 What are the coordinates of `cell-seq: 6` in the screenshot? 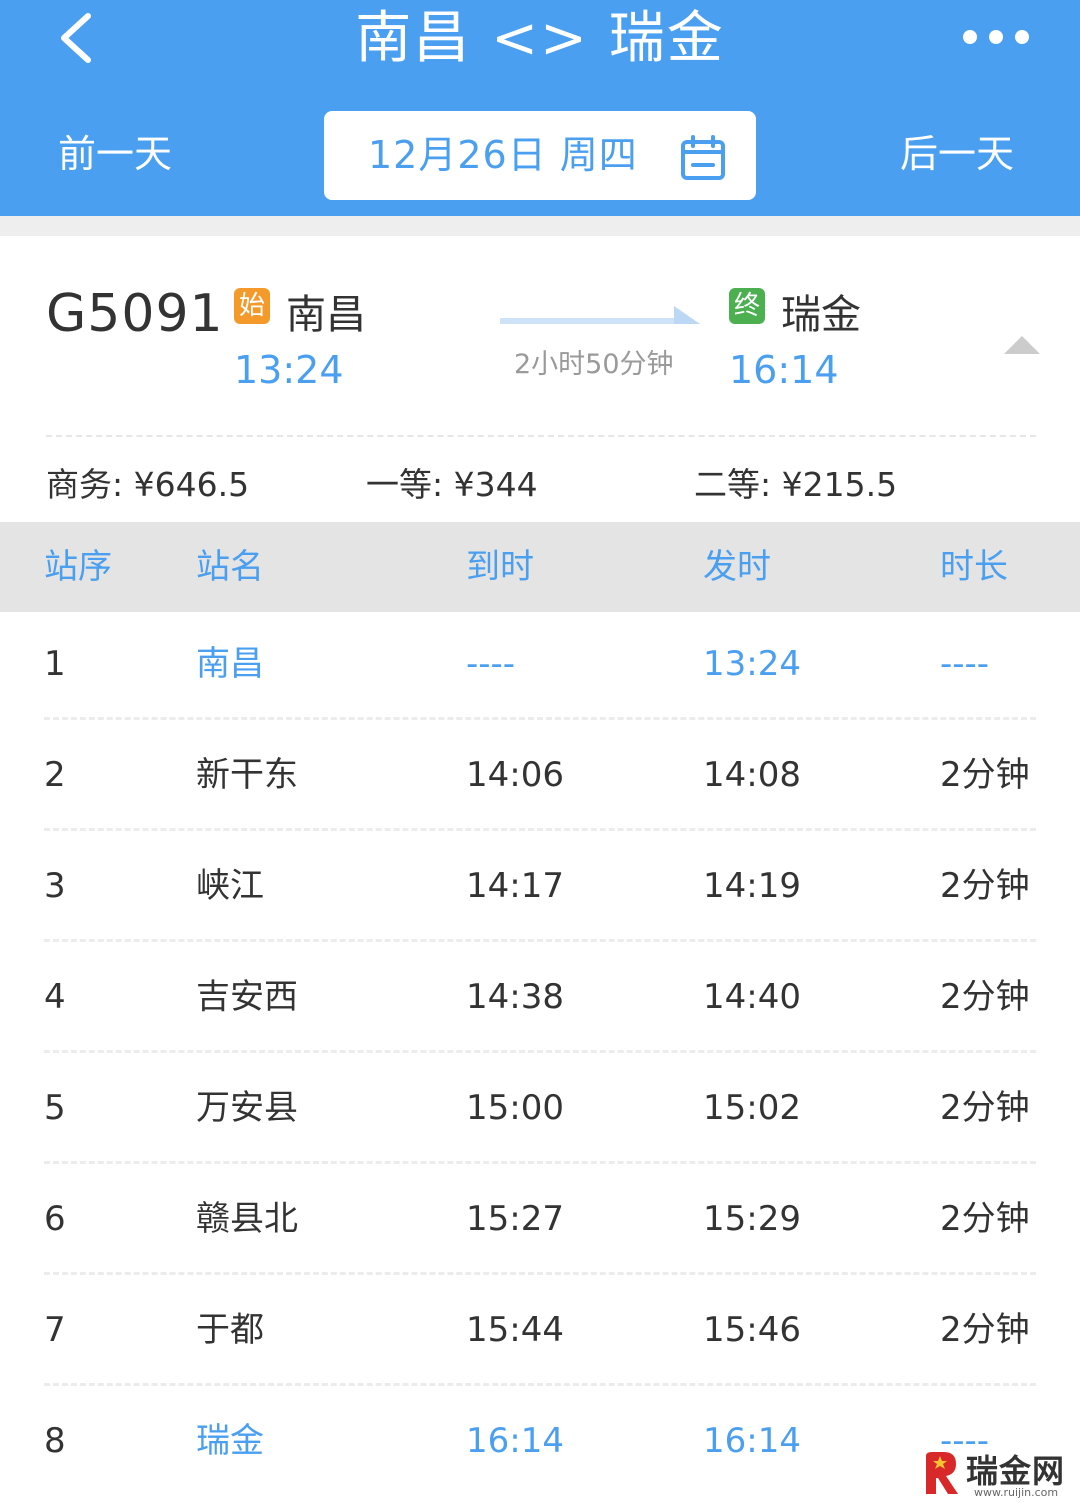 It's located at (55, 1219).